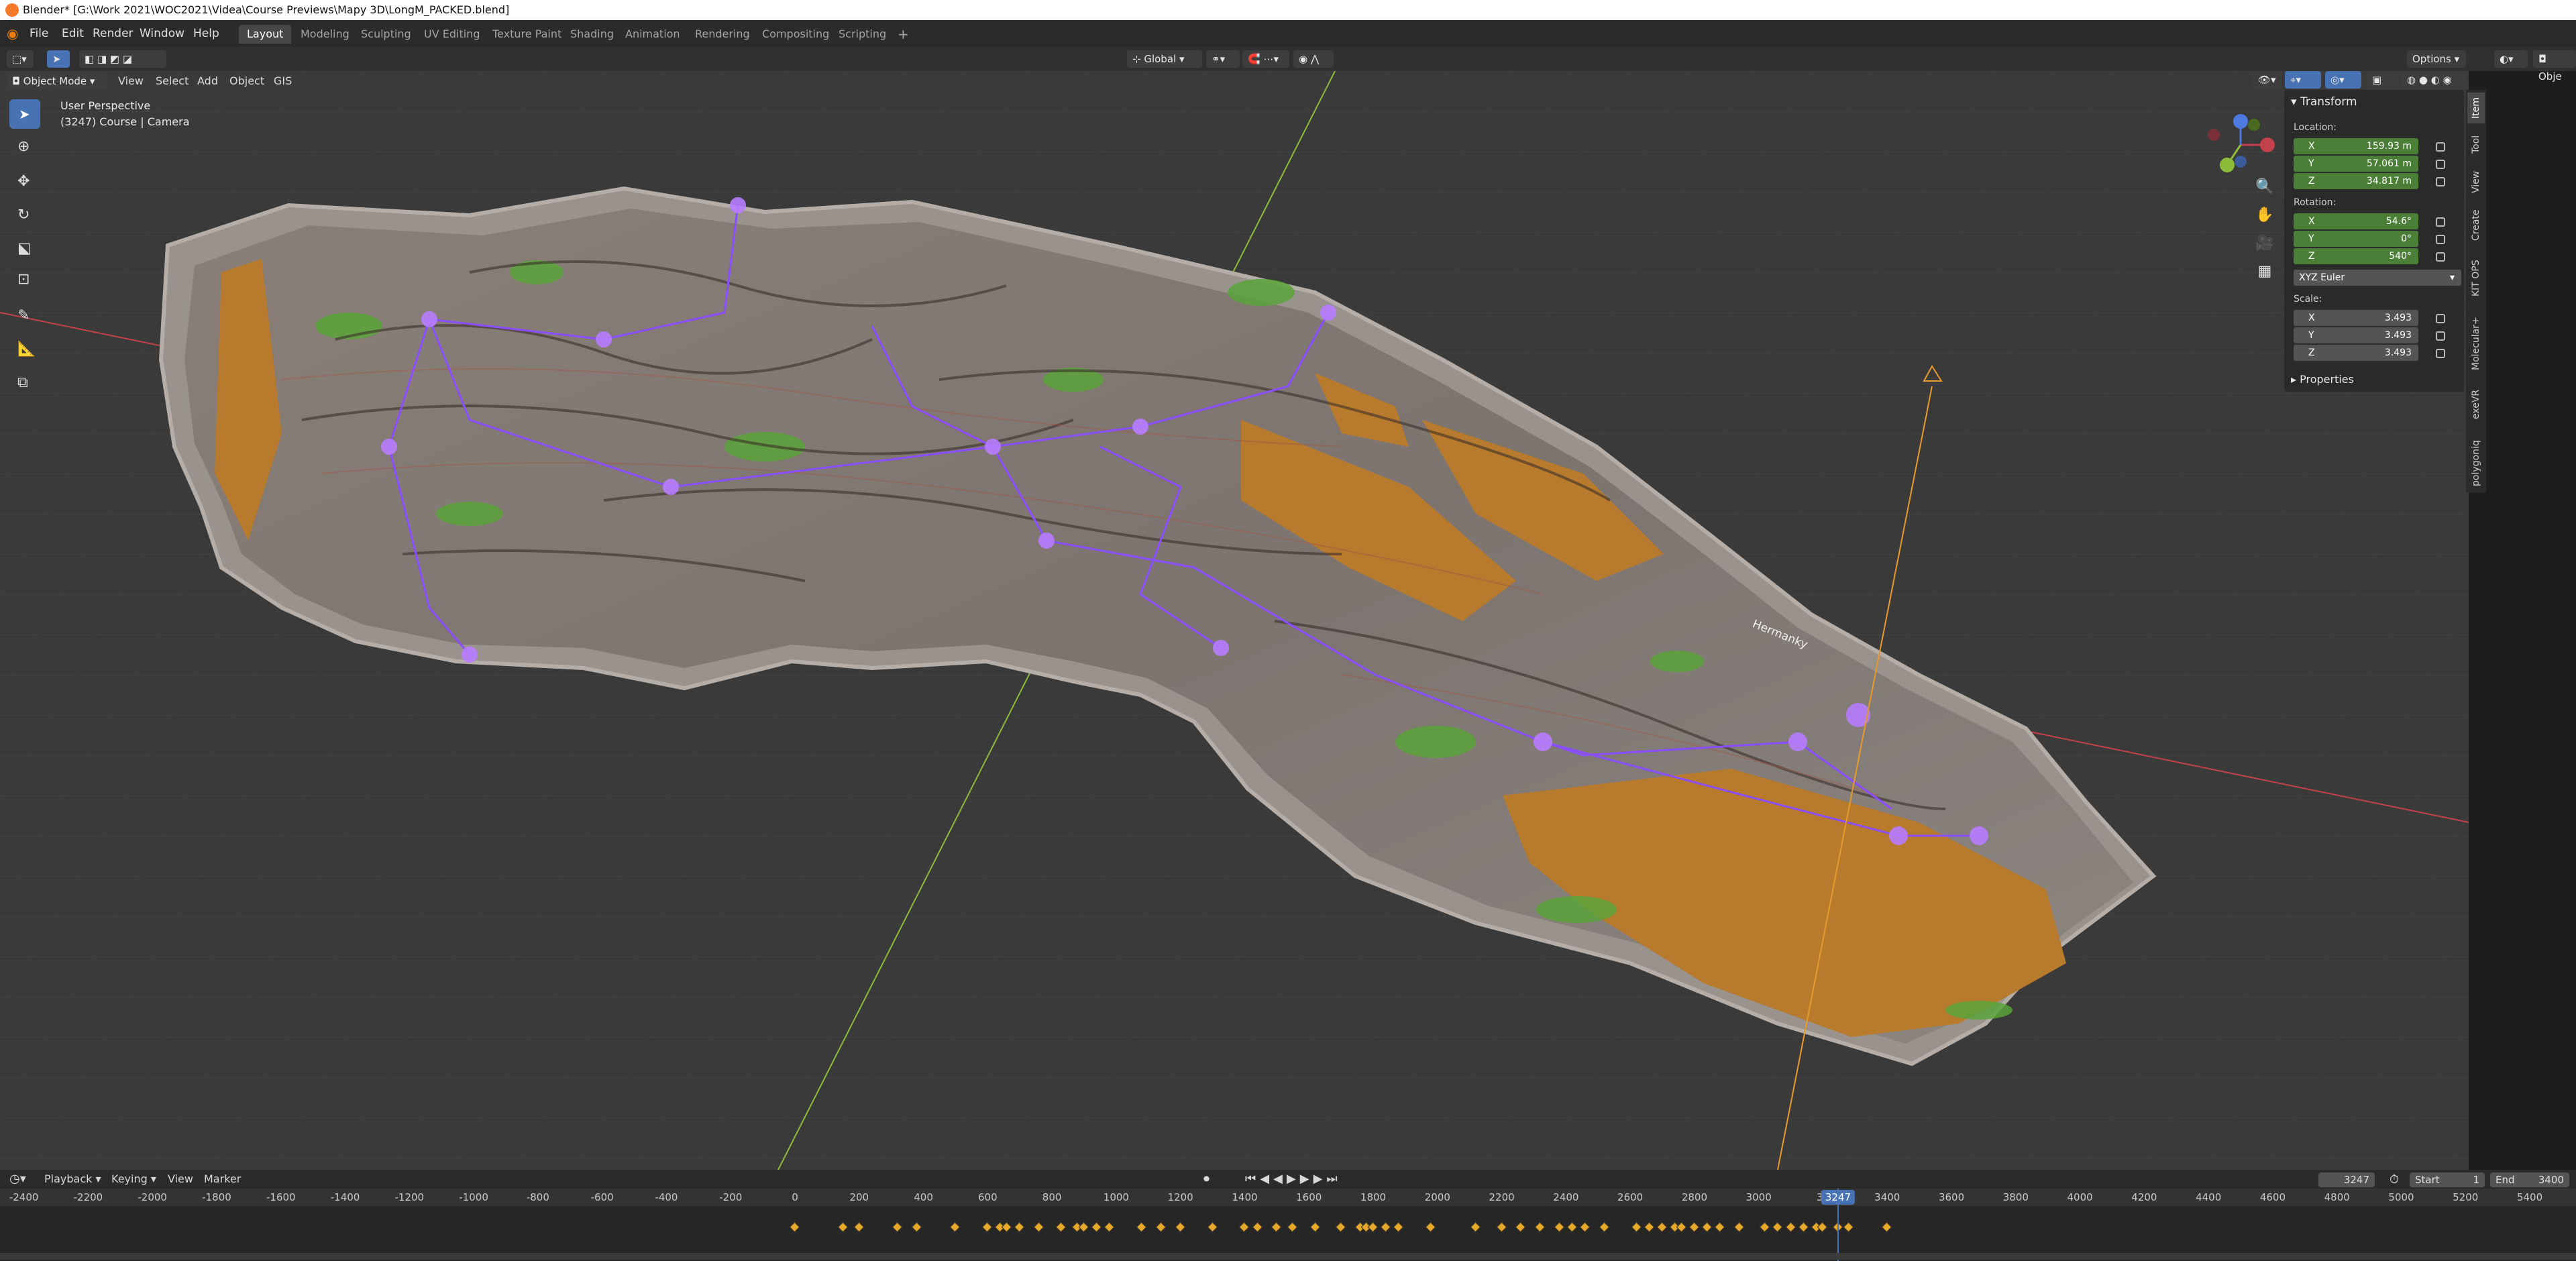 This screenshot has width=2576, height=1261. Describe the element at coordinates (386, 34) in the screenshot. I see `tab-sculpting: Sculpting` at that location.